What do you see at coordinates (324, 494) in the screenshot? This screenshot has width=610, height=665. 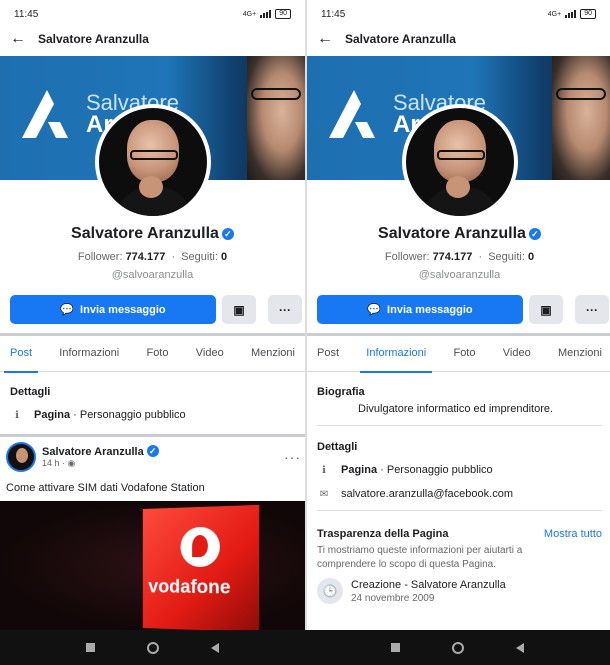 I see `mail-icon: ✉` at bounding box center [324, 494].